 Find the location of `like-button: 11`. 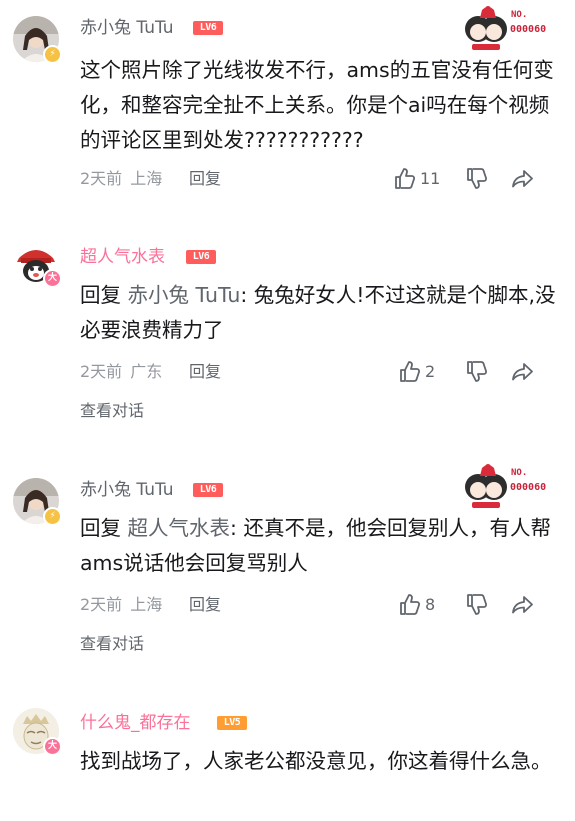

like-button: 11 is located at coordinates (416, 179).